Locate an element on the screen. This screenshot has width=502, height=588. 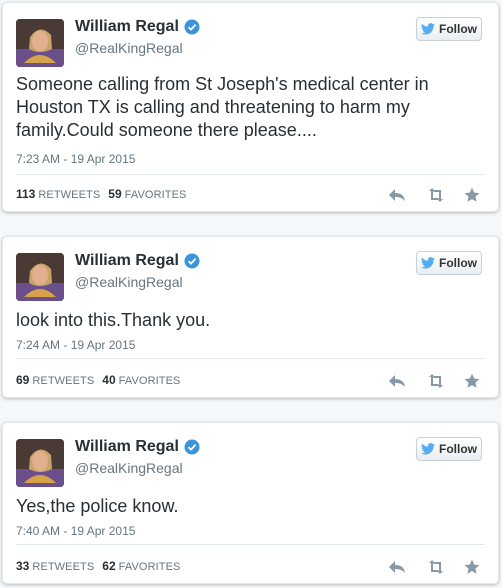
favorite-count: 40 FAVORITES is located at coordinates (141, 380).